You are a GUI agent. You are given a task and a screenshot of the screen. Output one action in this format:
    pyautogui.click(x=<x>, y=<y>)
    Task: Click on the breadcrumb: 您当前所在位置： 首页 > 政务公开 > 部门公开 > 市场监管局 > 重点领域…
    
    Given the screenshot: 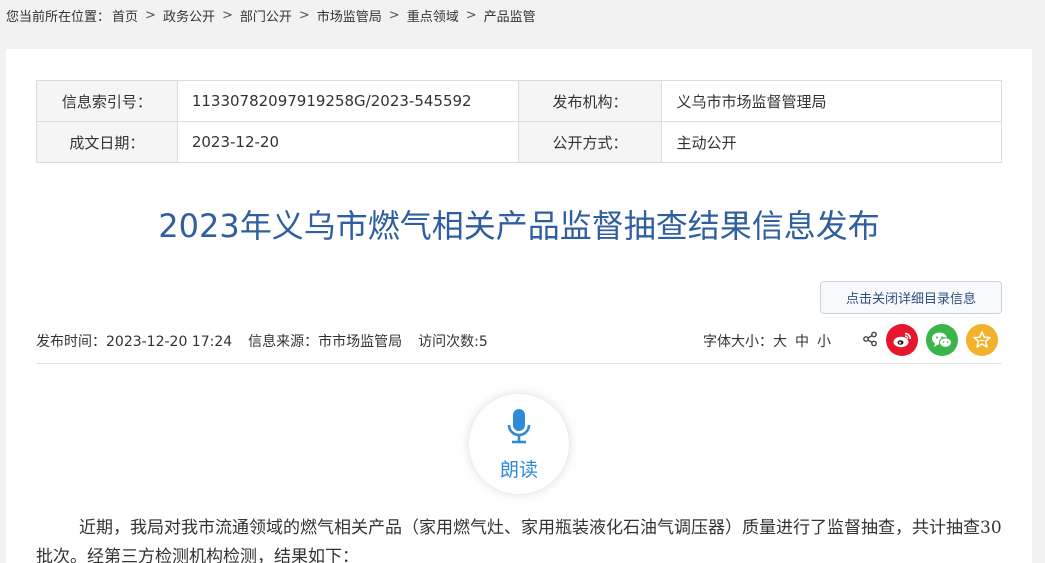 What is the action you would take?
    pyautogui.click(x=271, y=15)
    